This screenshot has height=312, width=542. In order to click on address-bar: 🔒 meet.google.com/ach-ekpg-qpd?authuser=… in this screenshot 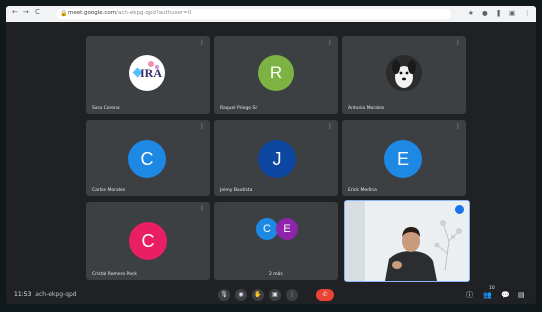, I will do `click(253, 14)`.